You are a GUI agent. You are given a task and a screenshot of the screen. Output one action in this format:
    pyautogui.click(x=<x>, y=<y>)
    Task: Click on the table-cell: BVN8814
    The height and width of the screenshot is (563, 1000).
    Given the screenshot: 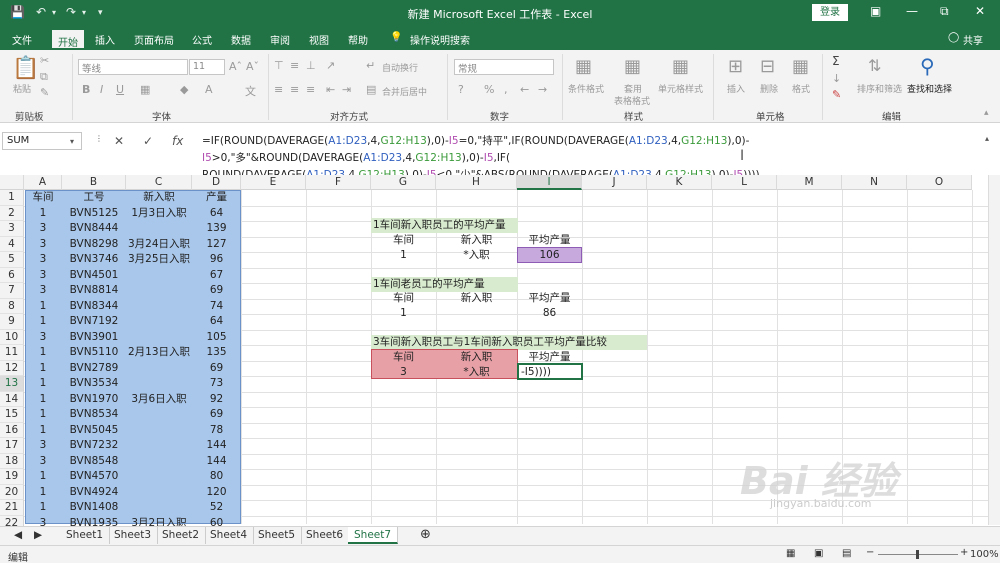 What is the action you would take?
    pyautogui.click(x=94, y=291)
    